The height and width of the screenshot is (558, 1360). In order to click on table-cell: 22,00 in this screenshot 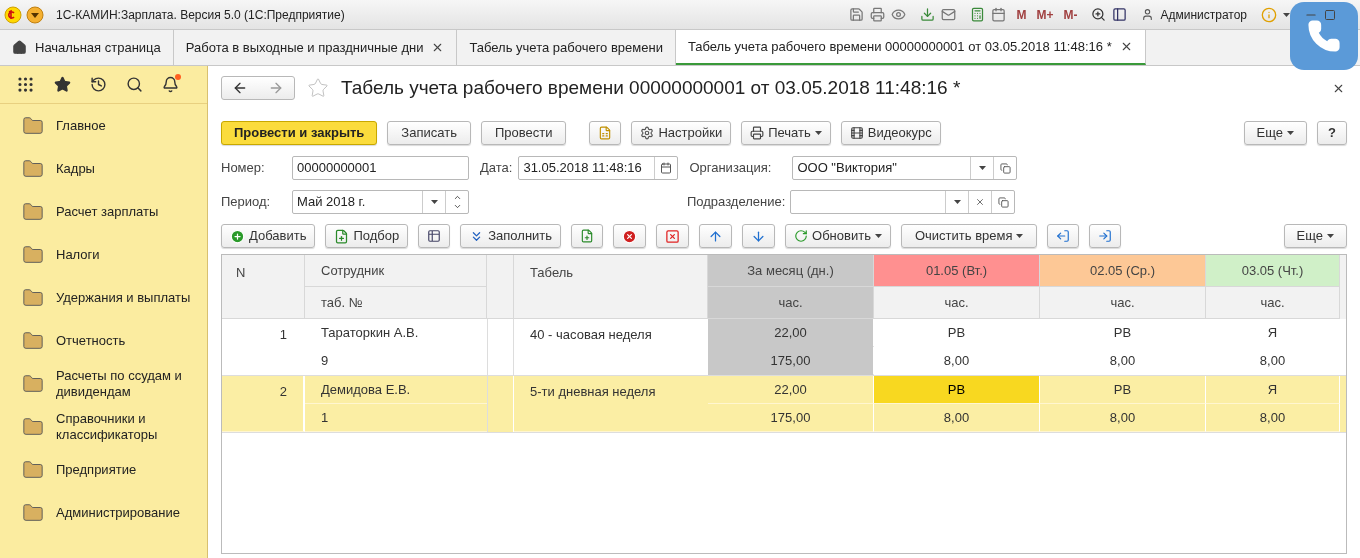, I will do `click(791, 333)`.